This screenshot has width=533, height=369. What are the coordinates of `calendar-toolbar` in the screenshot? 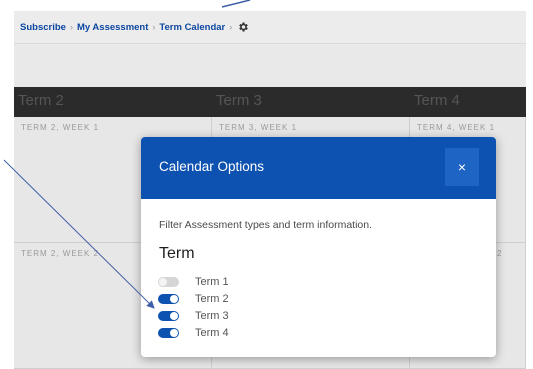 It's located at (270, 66).